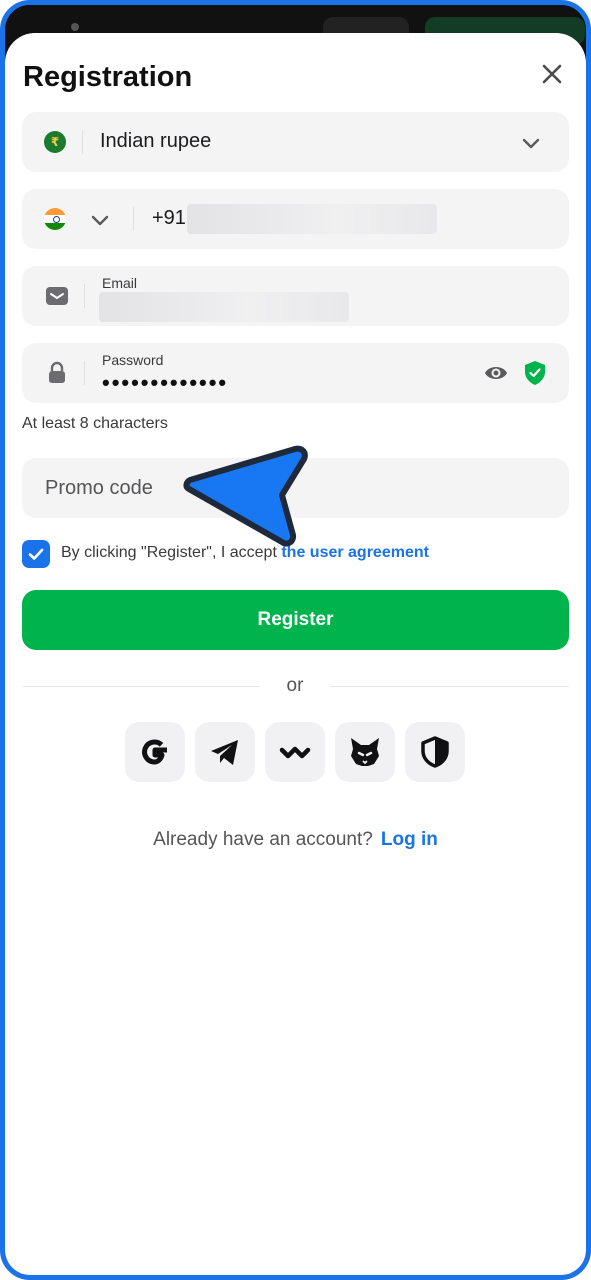 The image size is (591, 1280). What do you see at coordinates (224, 307) in the screenshot?
I see `email-value-redacted` at bounding box center [224, 307].